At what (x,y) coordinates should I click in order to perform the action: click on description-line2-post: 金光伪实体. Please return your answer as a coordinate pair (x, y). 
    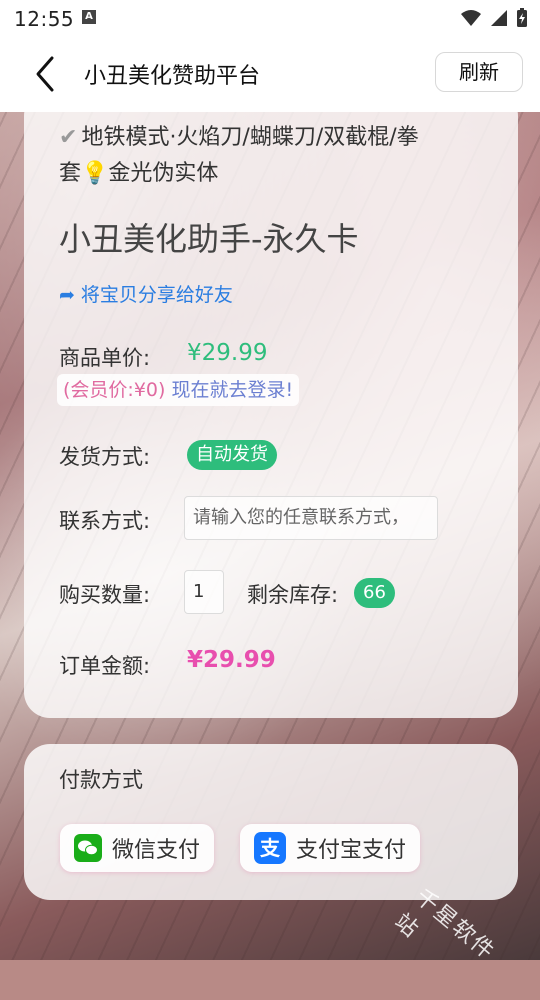
    Looking at the image, I should click on (163, 173).